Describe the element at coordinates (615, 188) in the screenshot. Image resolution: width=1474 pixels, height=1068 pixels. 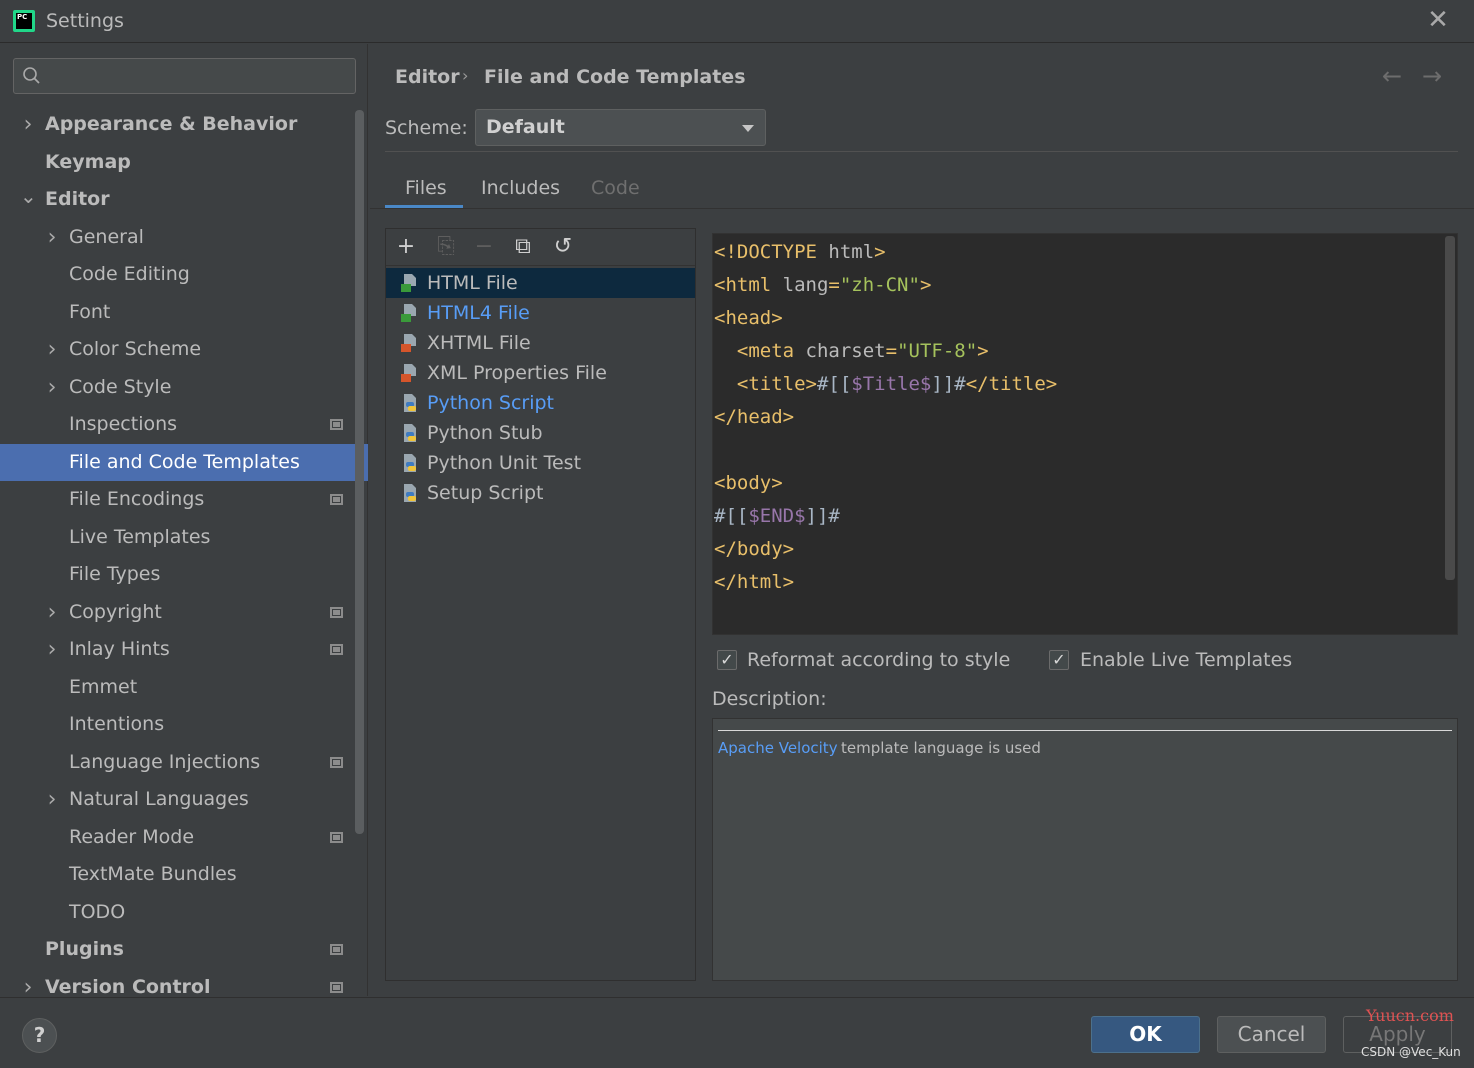
I see `tab-code: Code` at that location.